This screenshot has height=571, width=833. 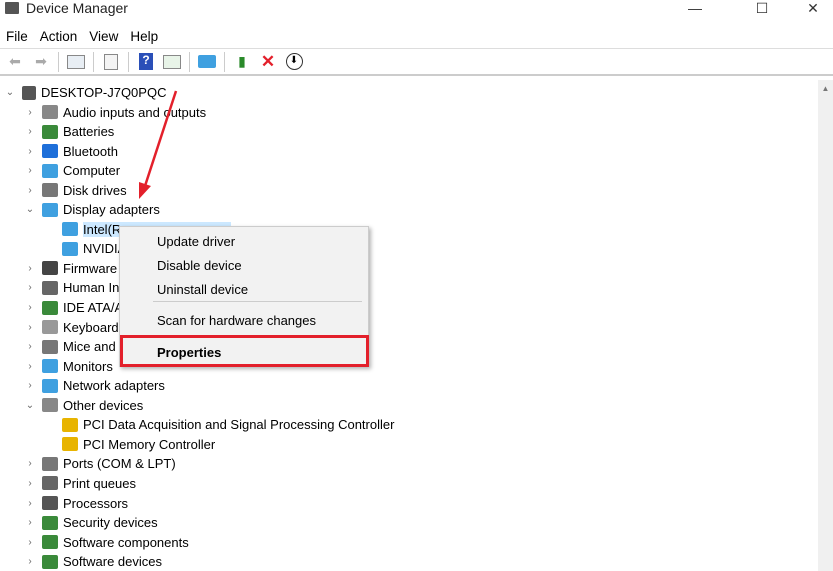 What do you see at coordinates (196, 241) in the screenshot?
I see `menu-item-update-driver: Update driver` at bounding box center [196, 241].